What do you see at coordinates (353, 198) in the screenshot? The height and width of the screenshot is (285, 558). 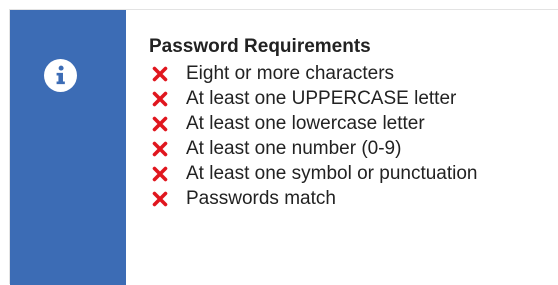 I see `requirement-item: Passwords match` at bounding box center [353, 198].